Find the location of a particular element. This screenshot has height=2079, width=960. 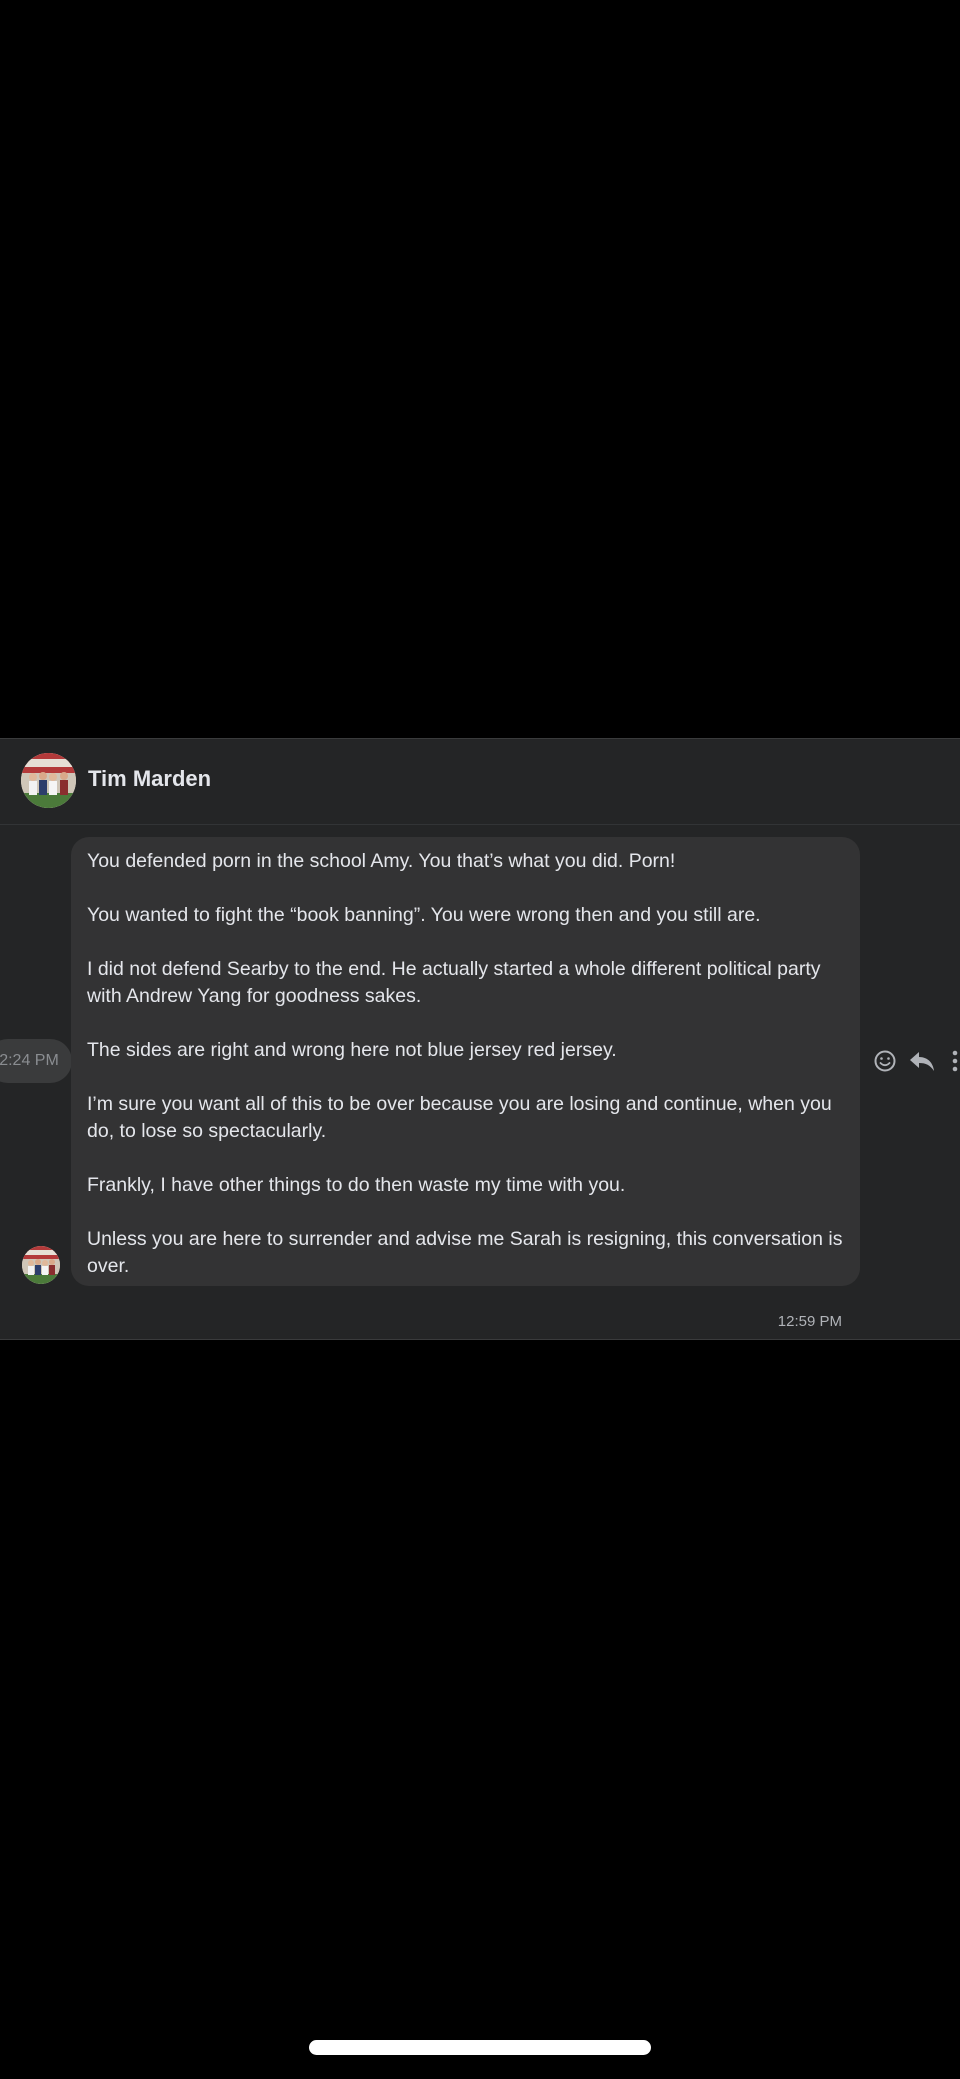

smiley-react-icon is located at coordinates (885, 1061).